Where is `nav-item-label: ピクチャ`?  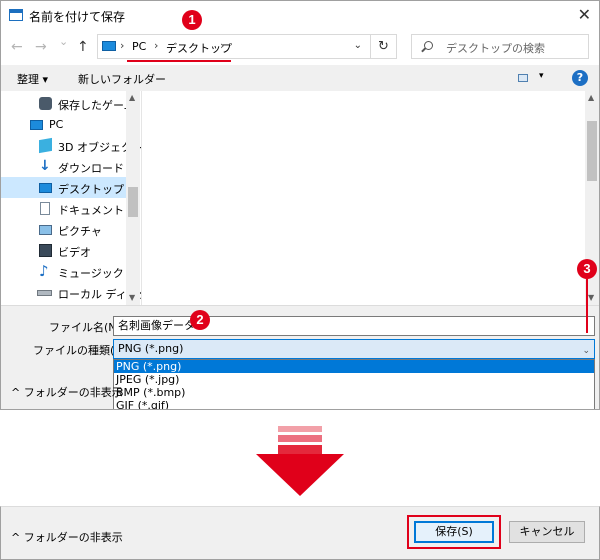 nav-item-label: ピクチャ is located at coordinates (80, 231).